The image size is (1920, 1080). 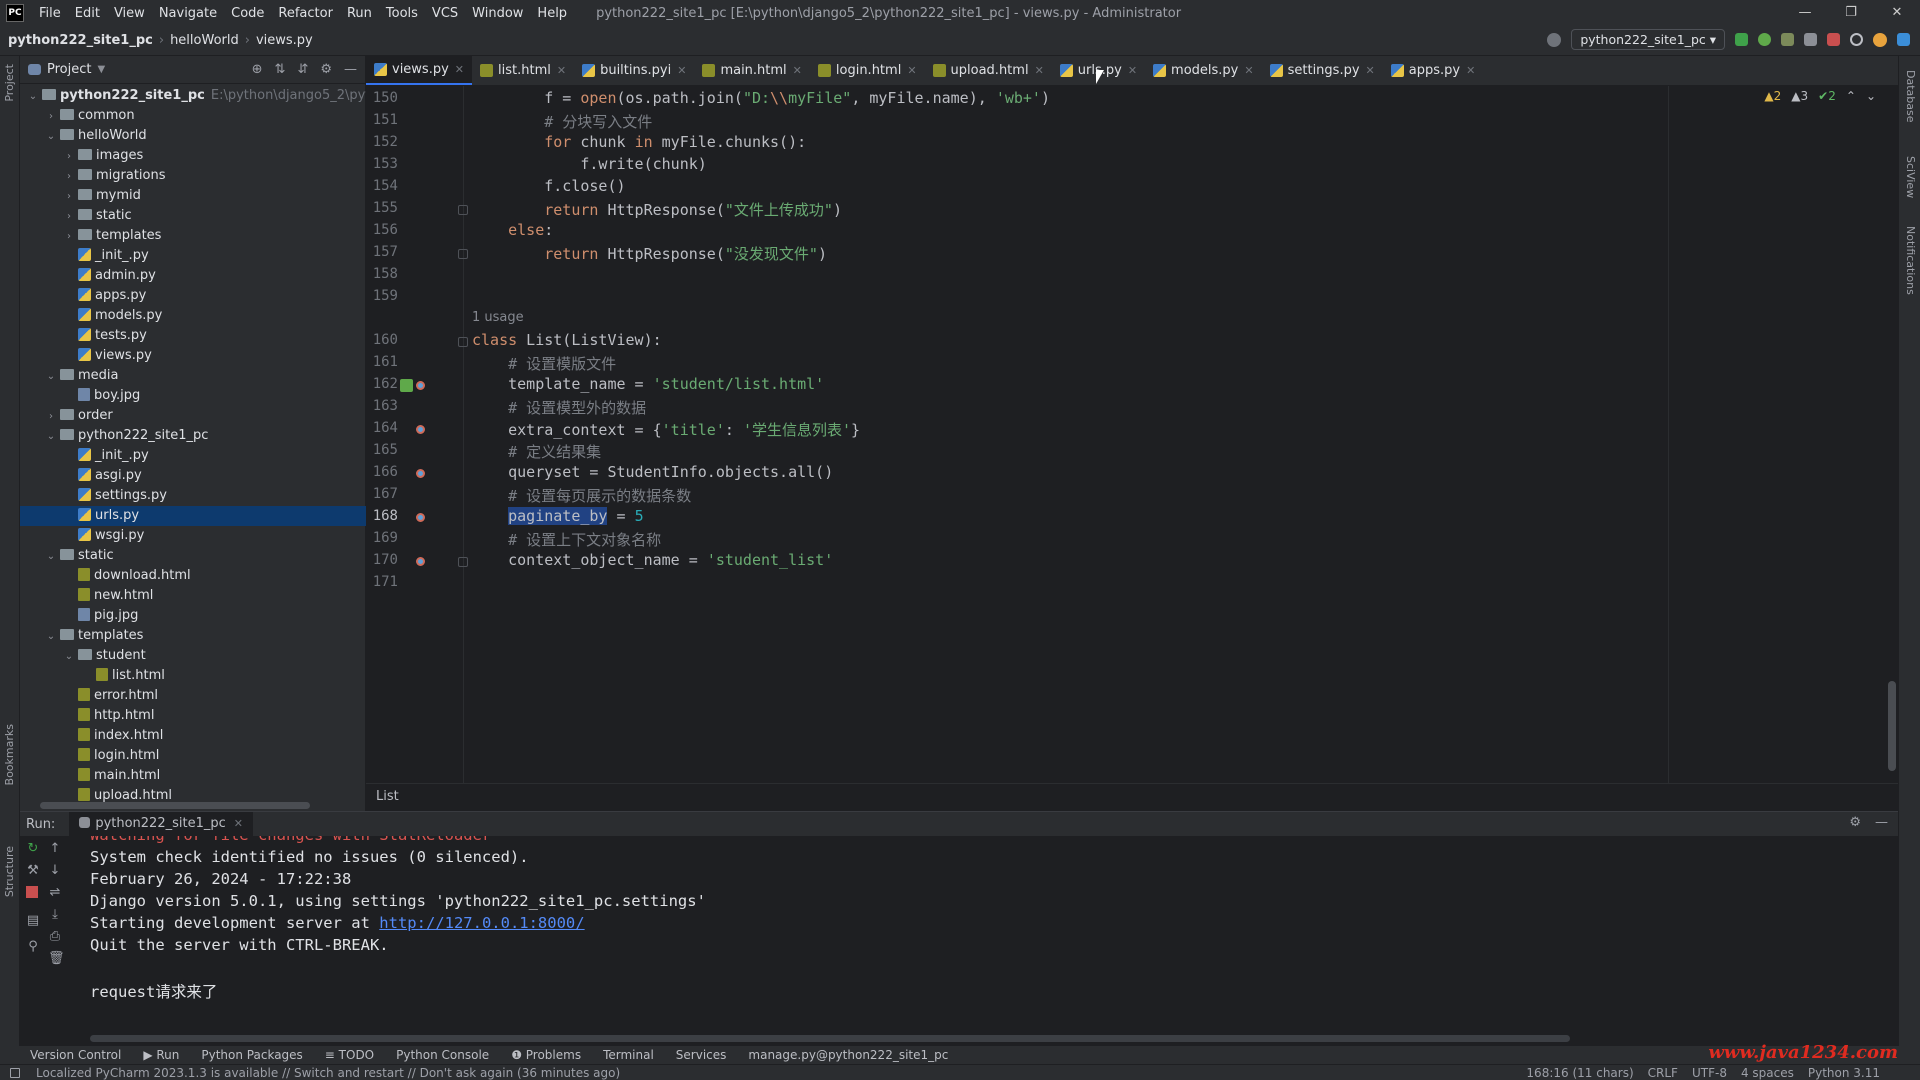 What do you see at coordinates (548, 186) in the screenshot?
I see `code-line: f.close()` at bounding box center [548, 186].